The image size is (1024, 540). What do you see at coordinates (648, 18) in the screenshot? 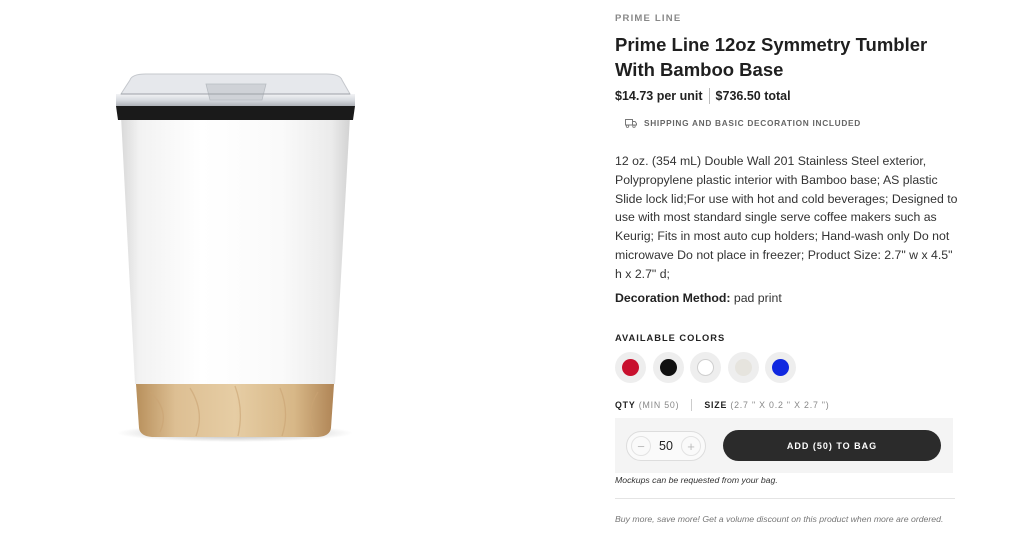
I see `brand-name: PRIME LINE` at bounding box center [648, 18].